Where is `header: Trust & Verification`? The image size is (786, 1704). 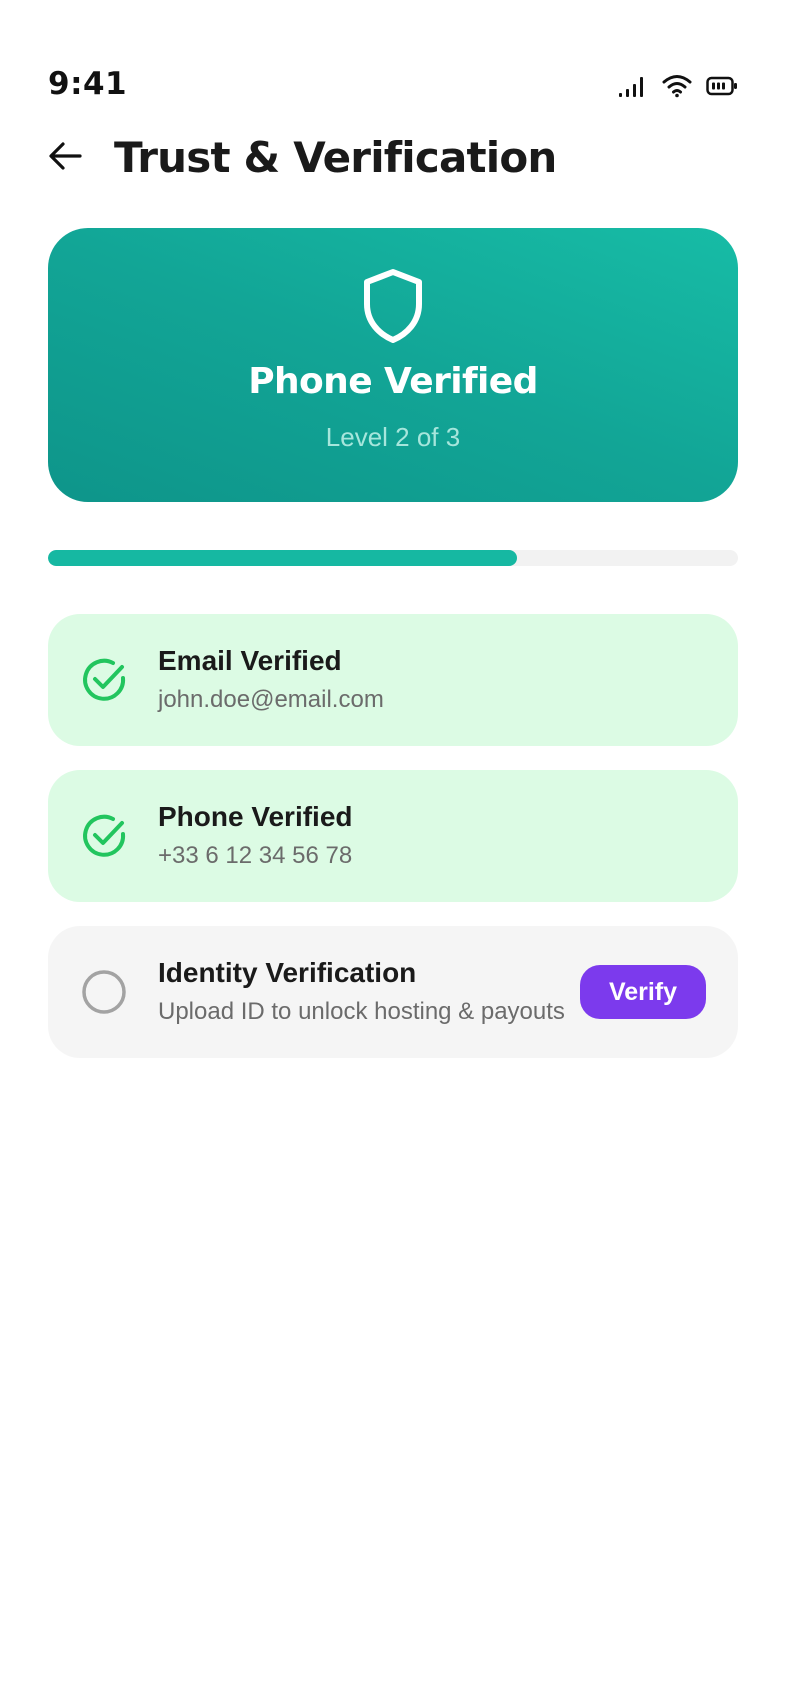
header: Trust & Verification is located at coordinates (393, 158).